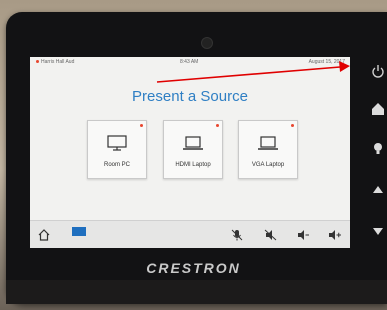 Image resolution: width=387 pixels, height=310 pixels. What do you see at coordinates (253, 72) in the screenshot?
I see `annotation-arrow-icon` at bounding box center [253, 72].